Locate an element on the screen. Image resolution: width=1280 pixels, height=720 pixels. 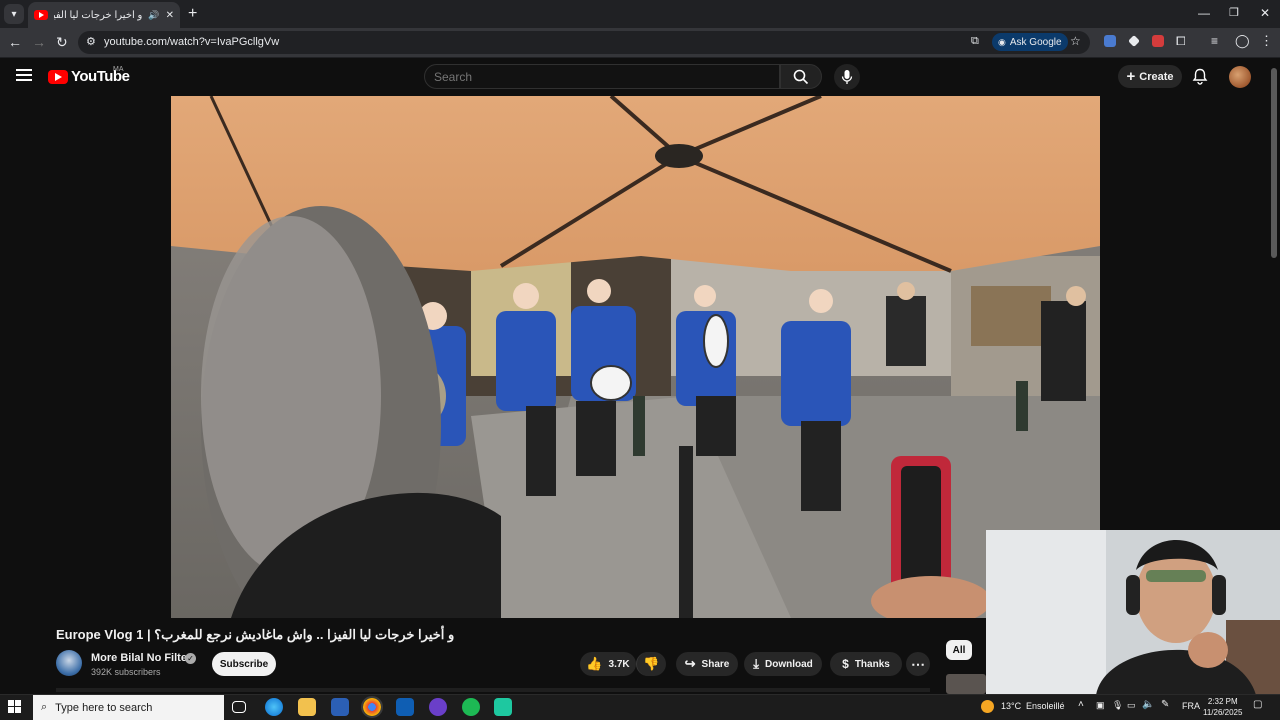
plus-icon: + is located at coordinates (1131, 76).